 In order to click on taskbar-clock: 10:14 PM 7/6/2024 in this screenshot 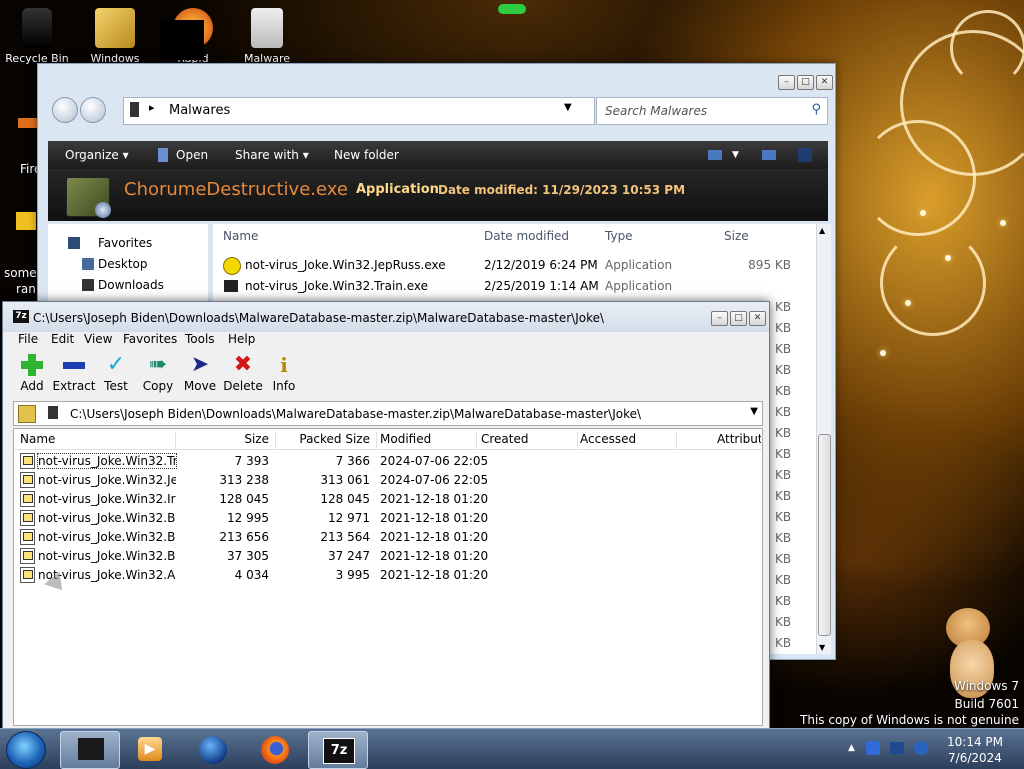, I will do `click(975, 750)`.